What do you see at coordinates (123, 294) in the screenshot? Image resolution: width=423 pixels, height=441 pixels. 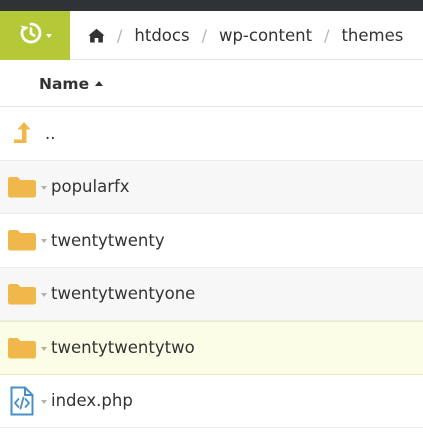 I see `item-name: twentytwentyone` at bounding box center [123, 294].